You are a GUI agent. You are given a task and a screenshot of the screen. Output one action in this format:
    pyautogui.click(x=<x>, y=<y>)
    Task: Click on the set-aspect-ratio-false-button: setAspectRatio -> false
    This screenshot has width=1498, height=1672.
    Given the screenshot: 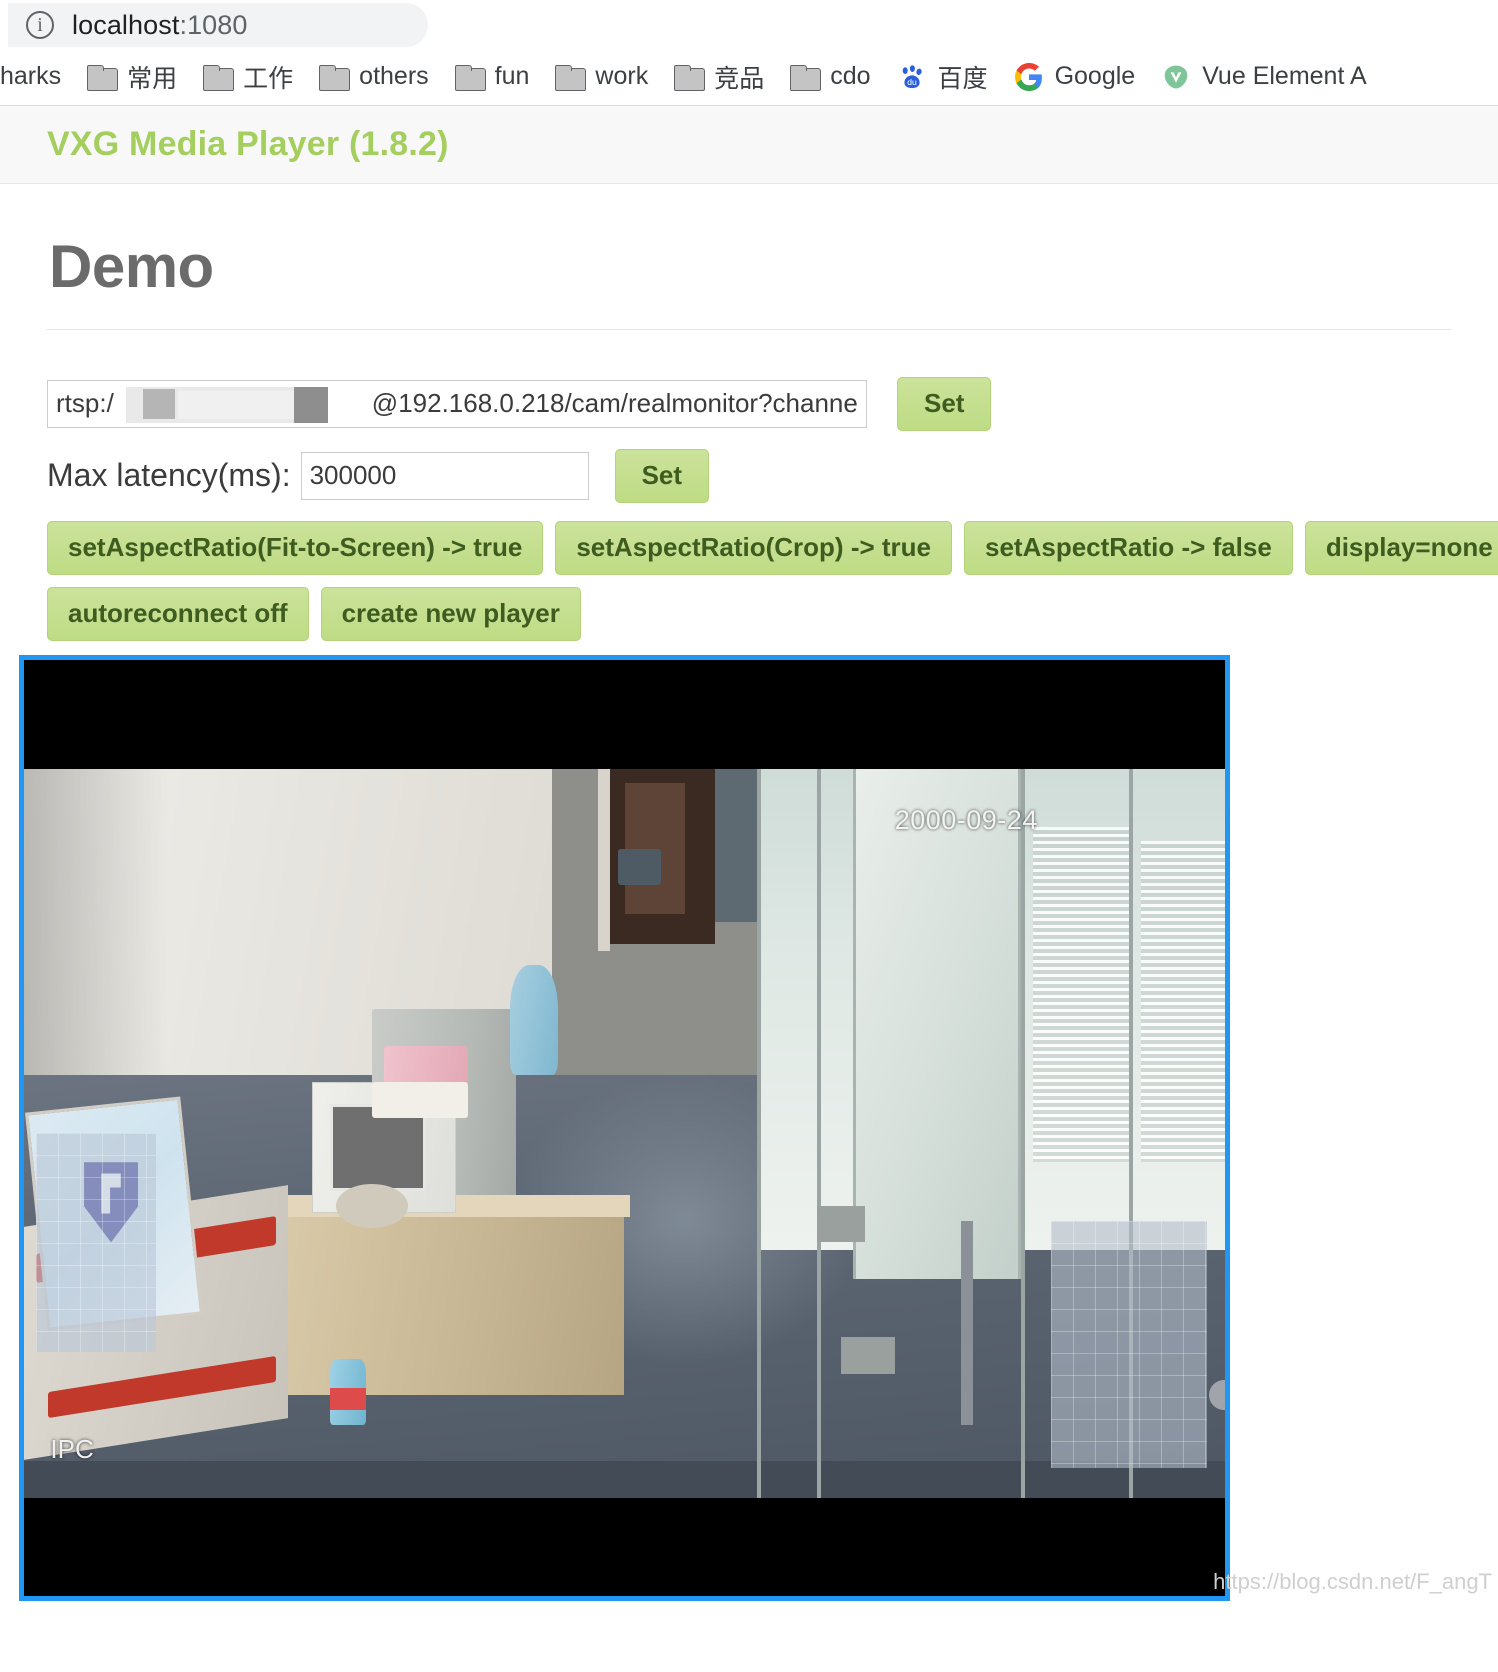 What is the action you would take?
    pyautogui.click(x=1128, y=547)
    